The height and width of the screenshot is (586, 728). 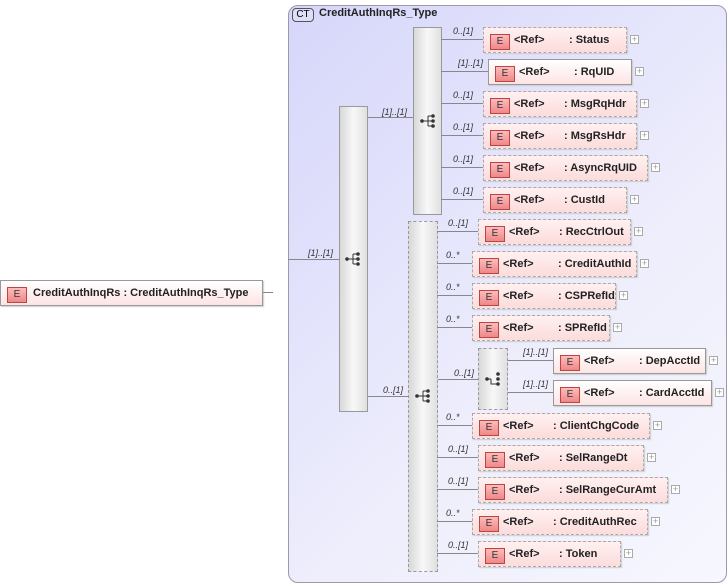 I want to click on element-name: : CustId, so click(x=584, y=200).